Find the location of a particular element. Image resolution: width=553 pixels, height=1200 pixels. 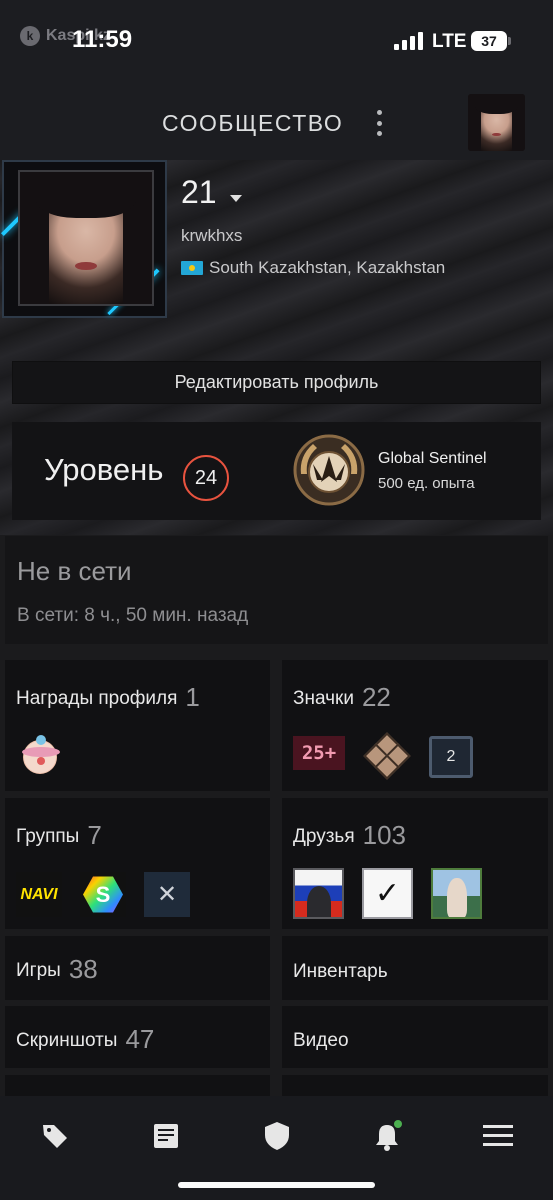

friend-avatar-photo is located at coordinates (456, 893).